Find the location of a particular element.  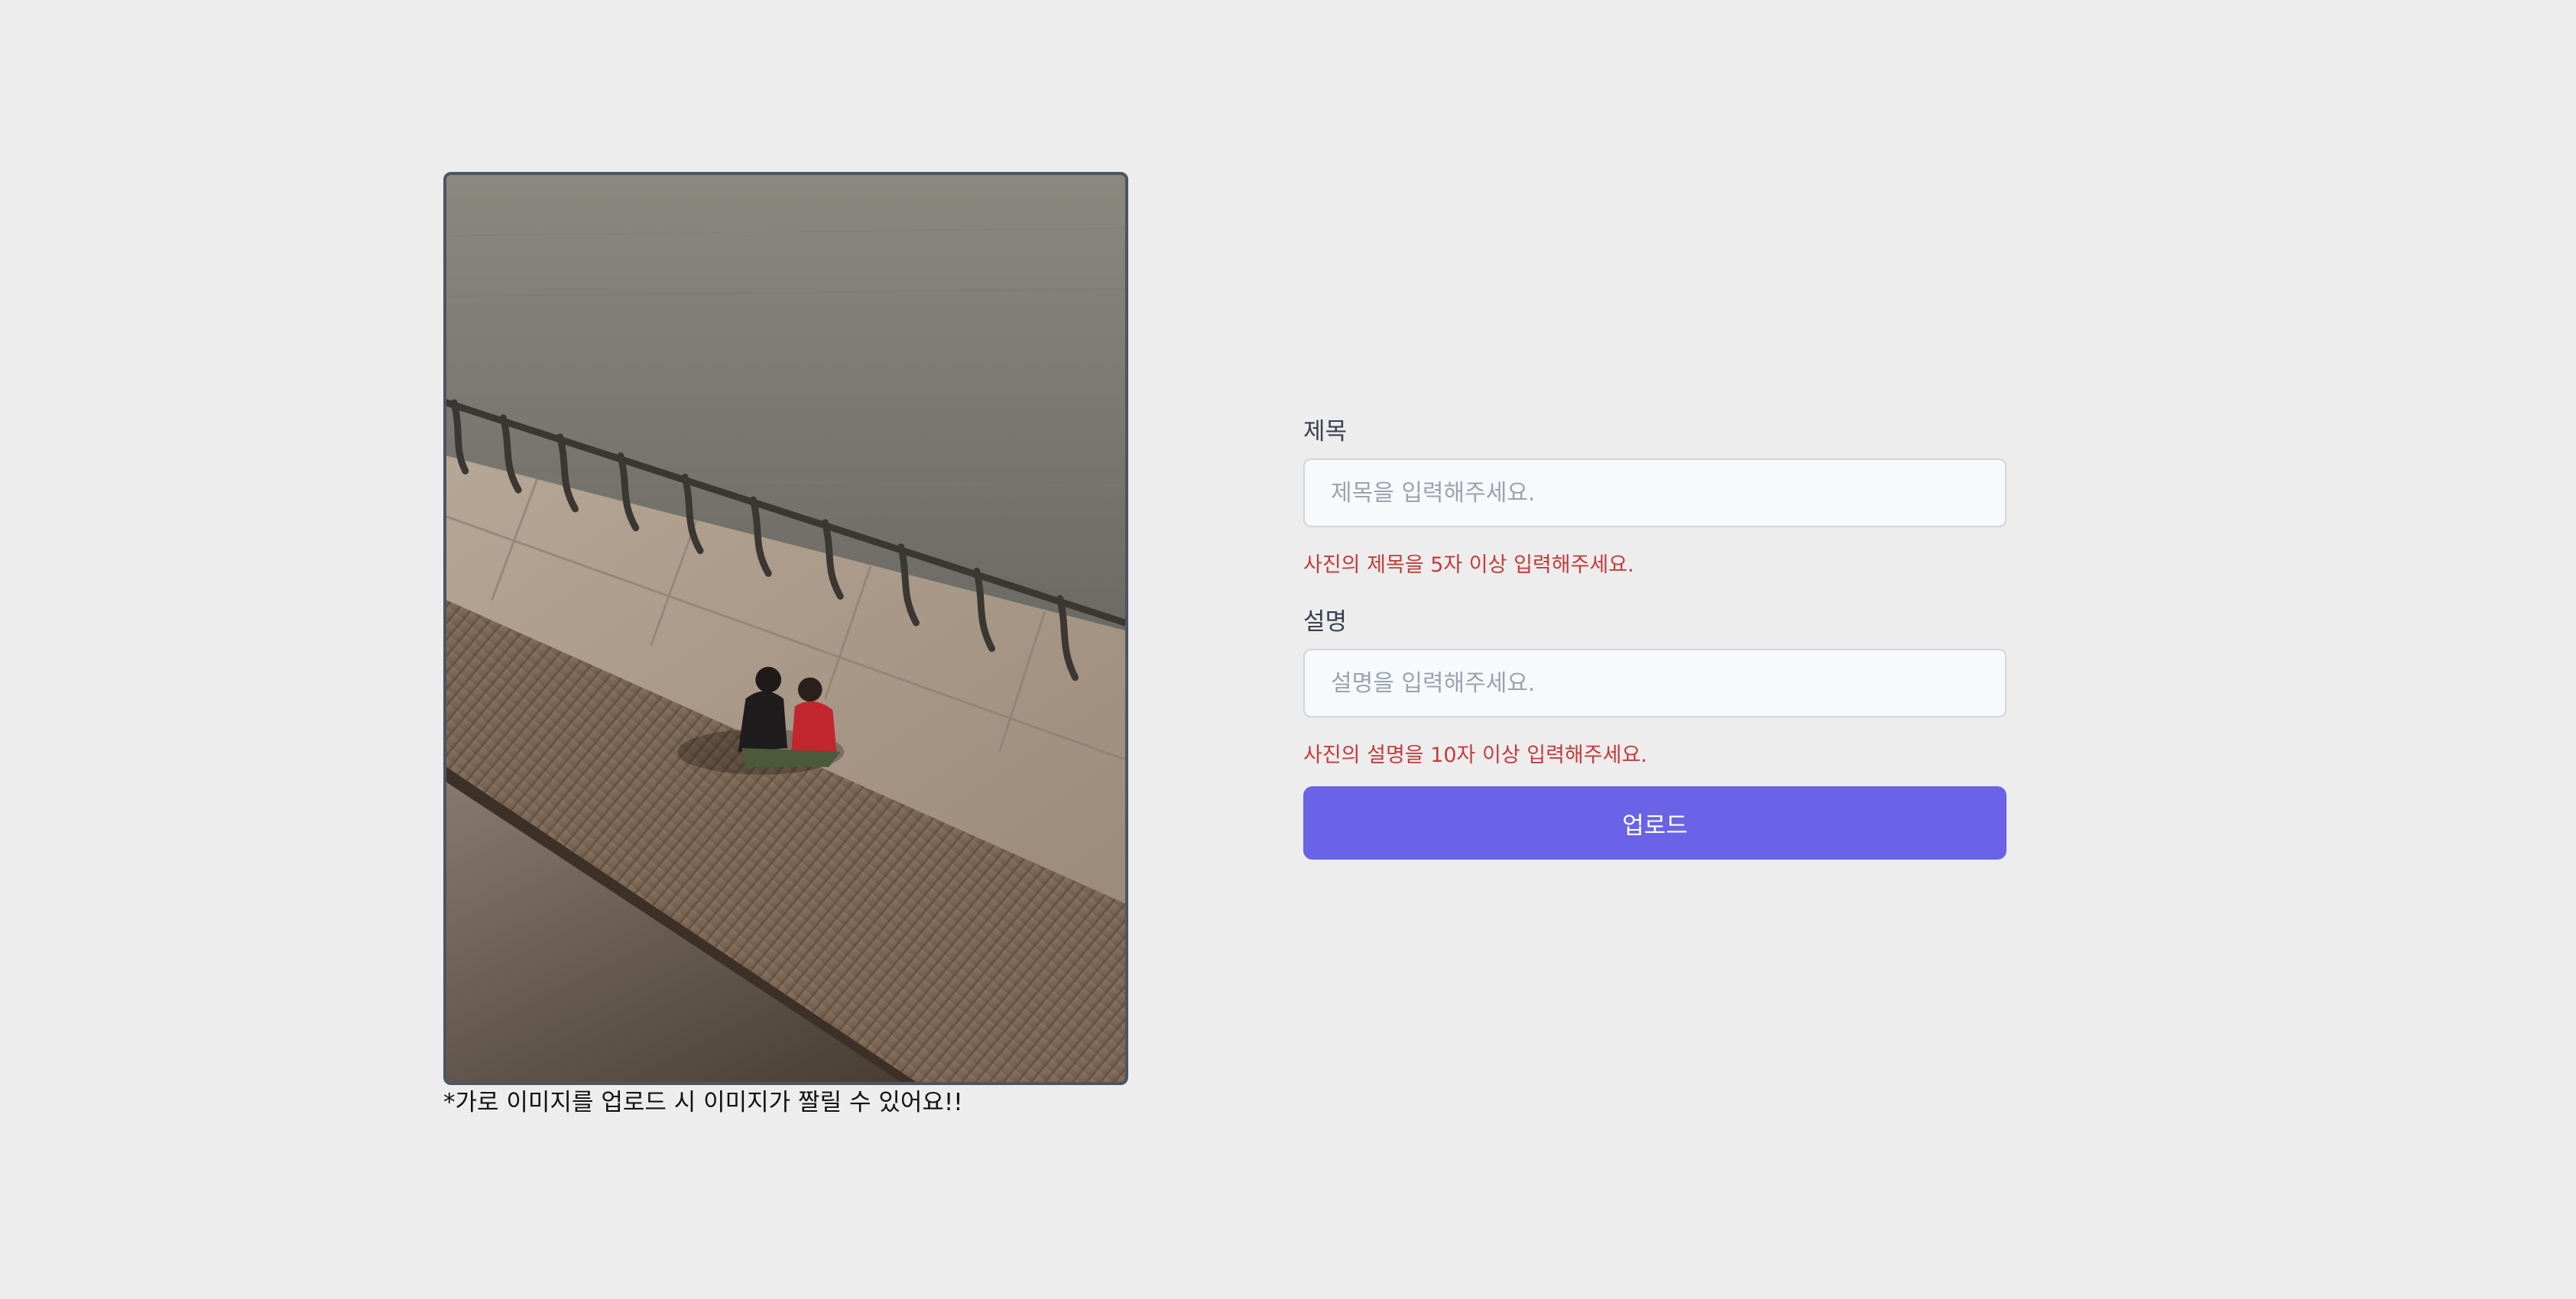

image-crop-notice: *가로 이미지를 업로드 시 이미지가 짤릴 수 있어요!! is located at coordinates (703, 1102).